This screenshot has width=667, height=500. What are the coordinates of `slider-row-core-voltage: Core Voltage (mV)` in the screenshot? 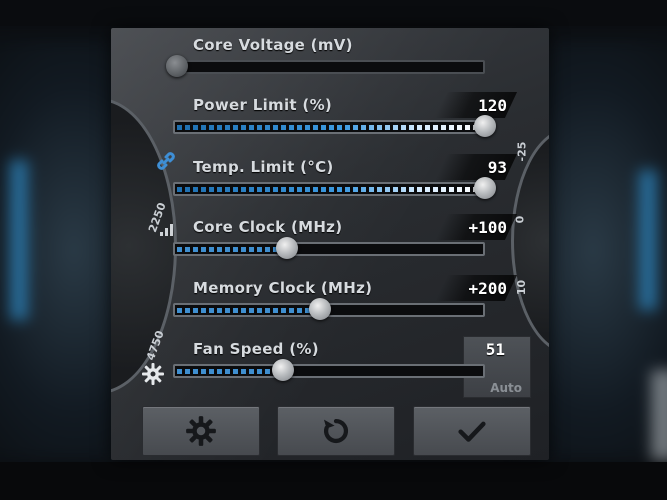 It's located at (330, 66).